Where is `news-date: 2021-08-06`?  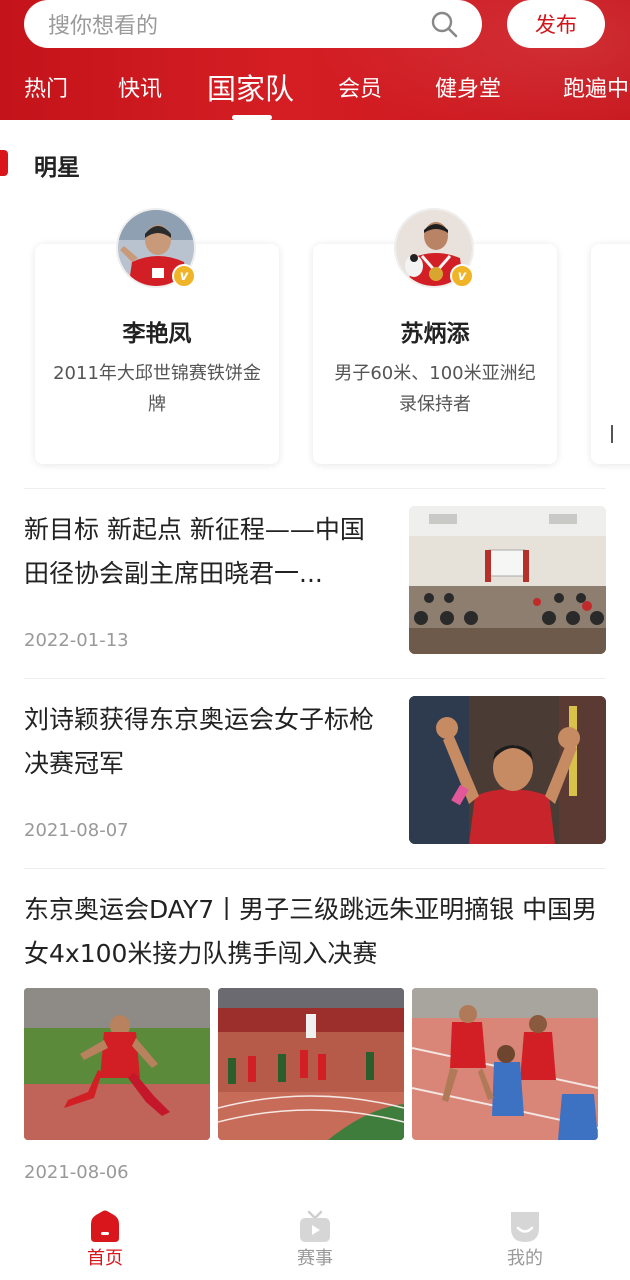 news-date: 2021-08-06 is located at coordinates (76, 1172).